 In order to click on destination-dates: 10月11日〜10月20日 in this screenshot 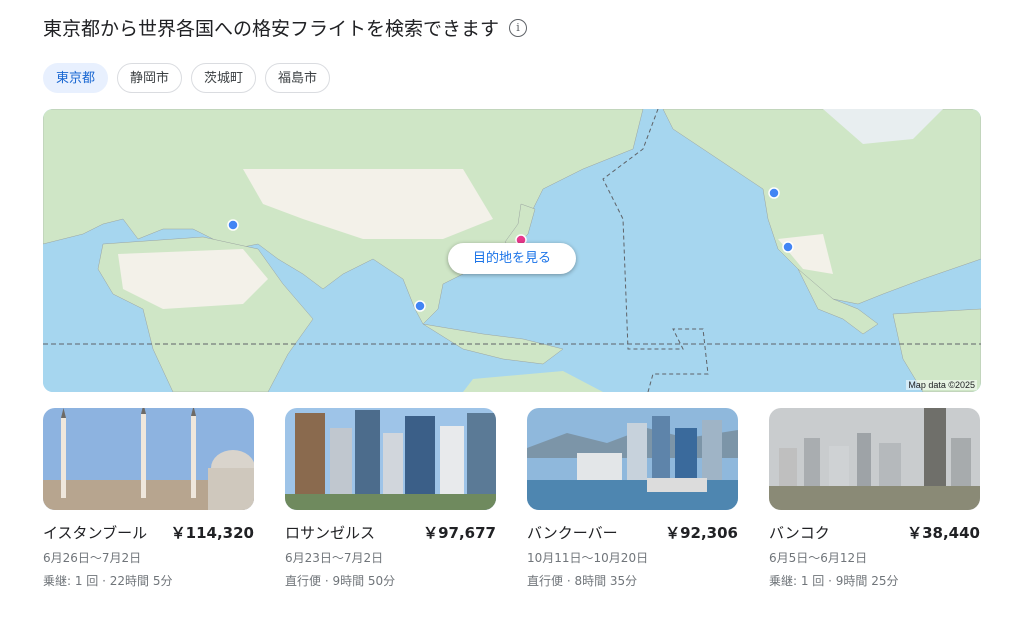, I will do `click(588, 558)`.